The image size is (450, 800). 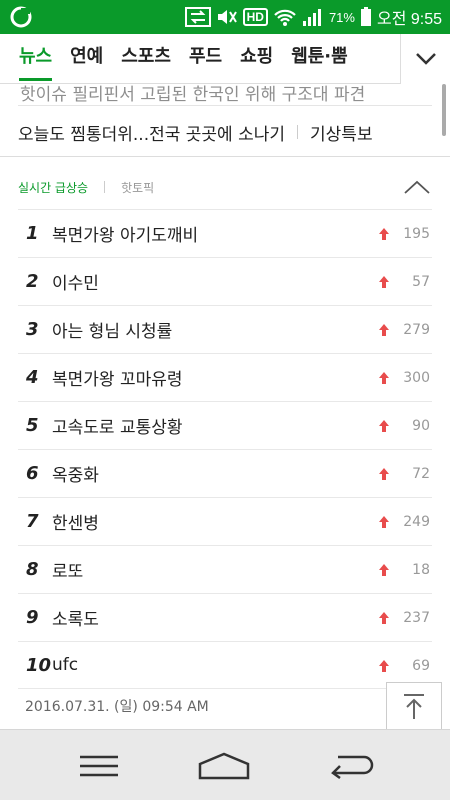 I want to click on rank-number: 2, so click(x=32, y=281).